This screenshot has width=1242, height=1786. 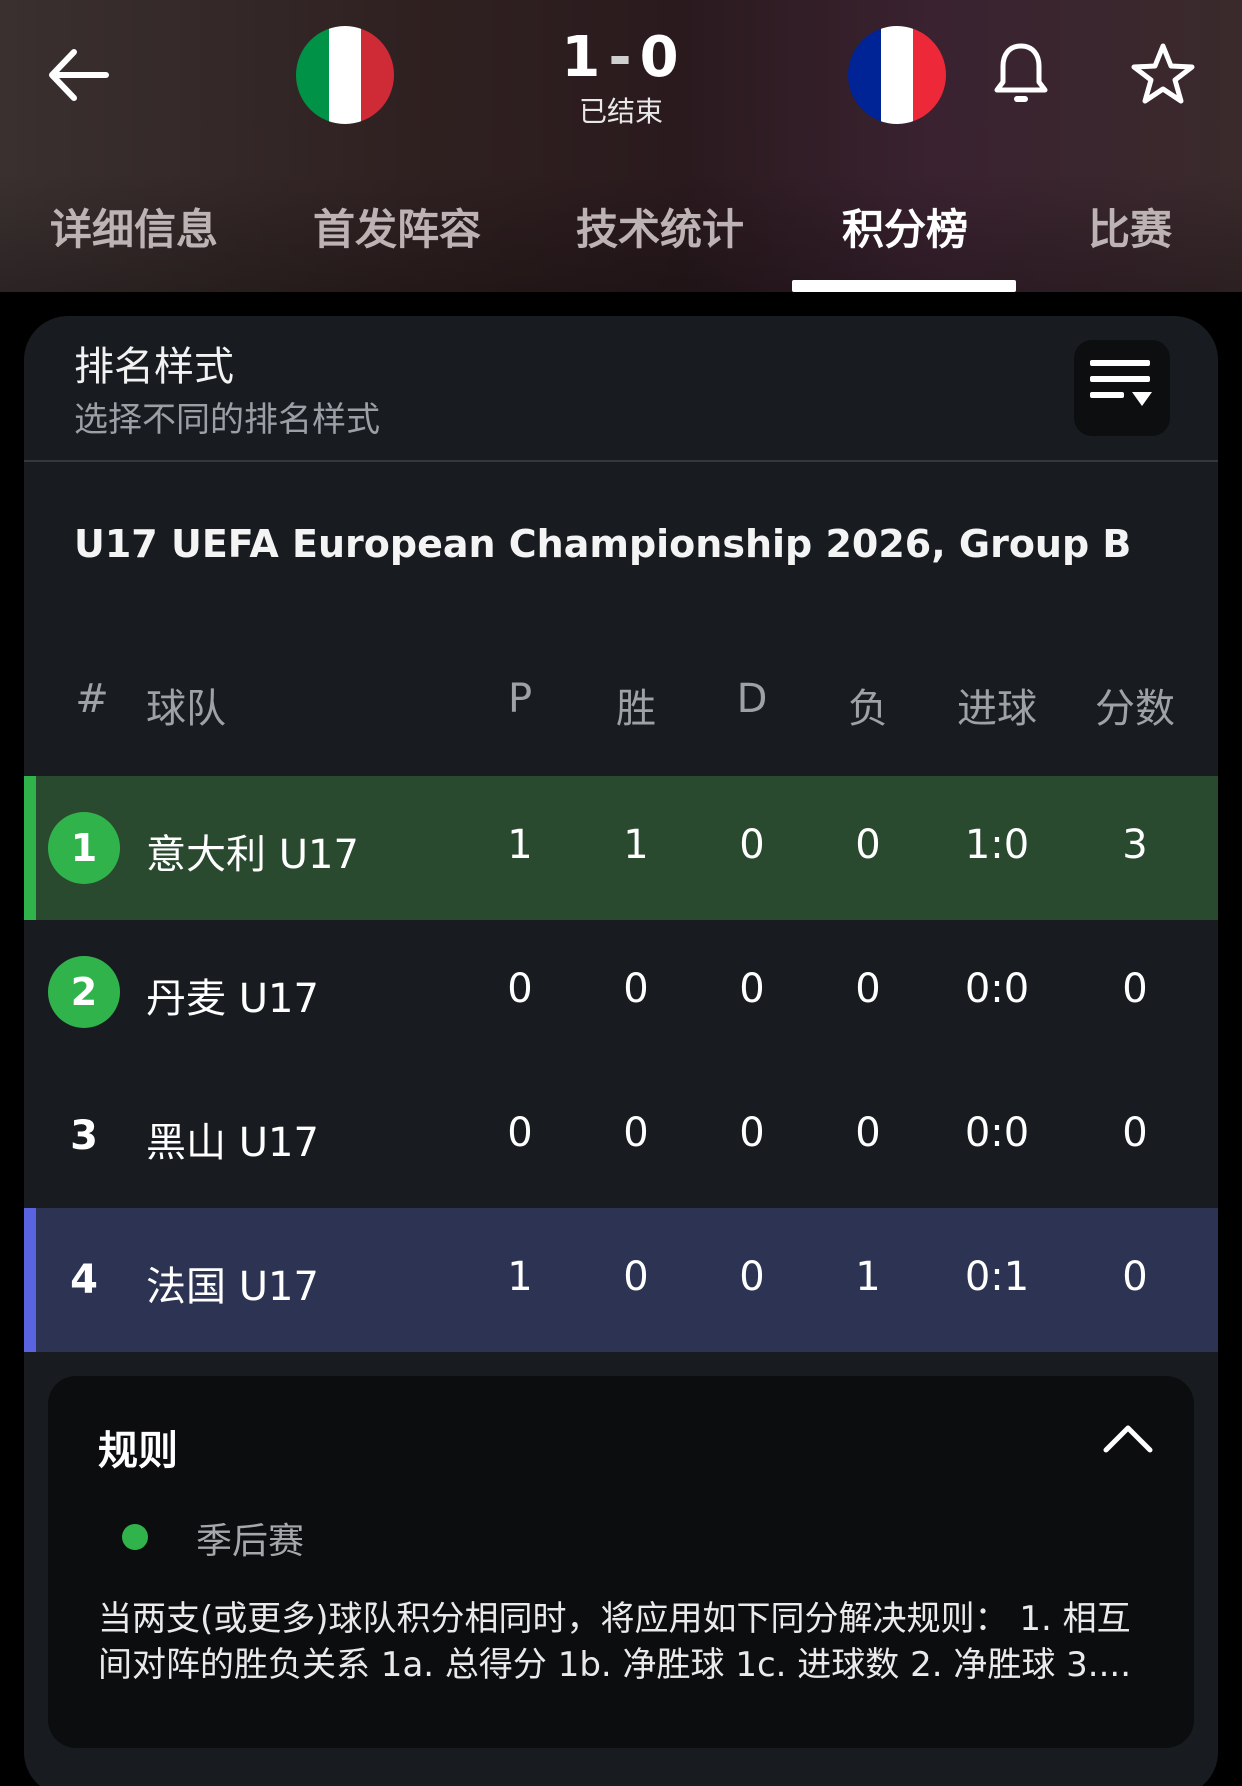 I want to click on rank-style-selector: 排名样式 选择不同的排名样式, so click(x=621, y=388).